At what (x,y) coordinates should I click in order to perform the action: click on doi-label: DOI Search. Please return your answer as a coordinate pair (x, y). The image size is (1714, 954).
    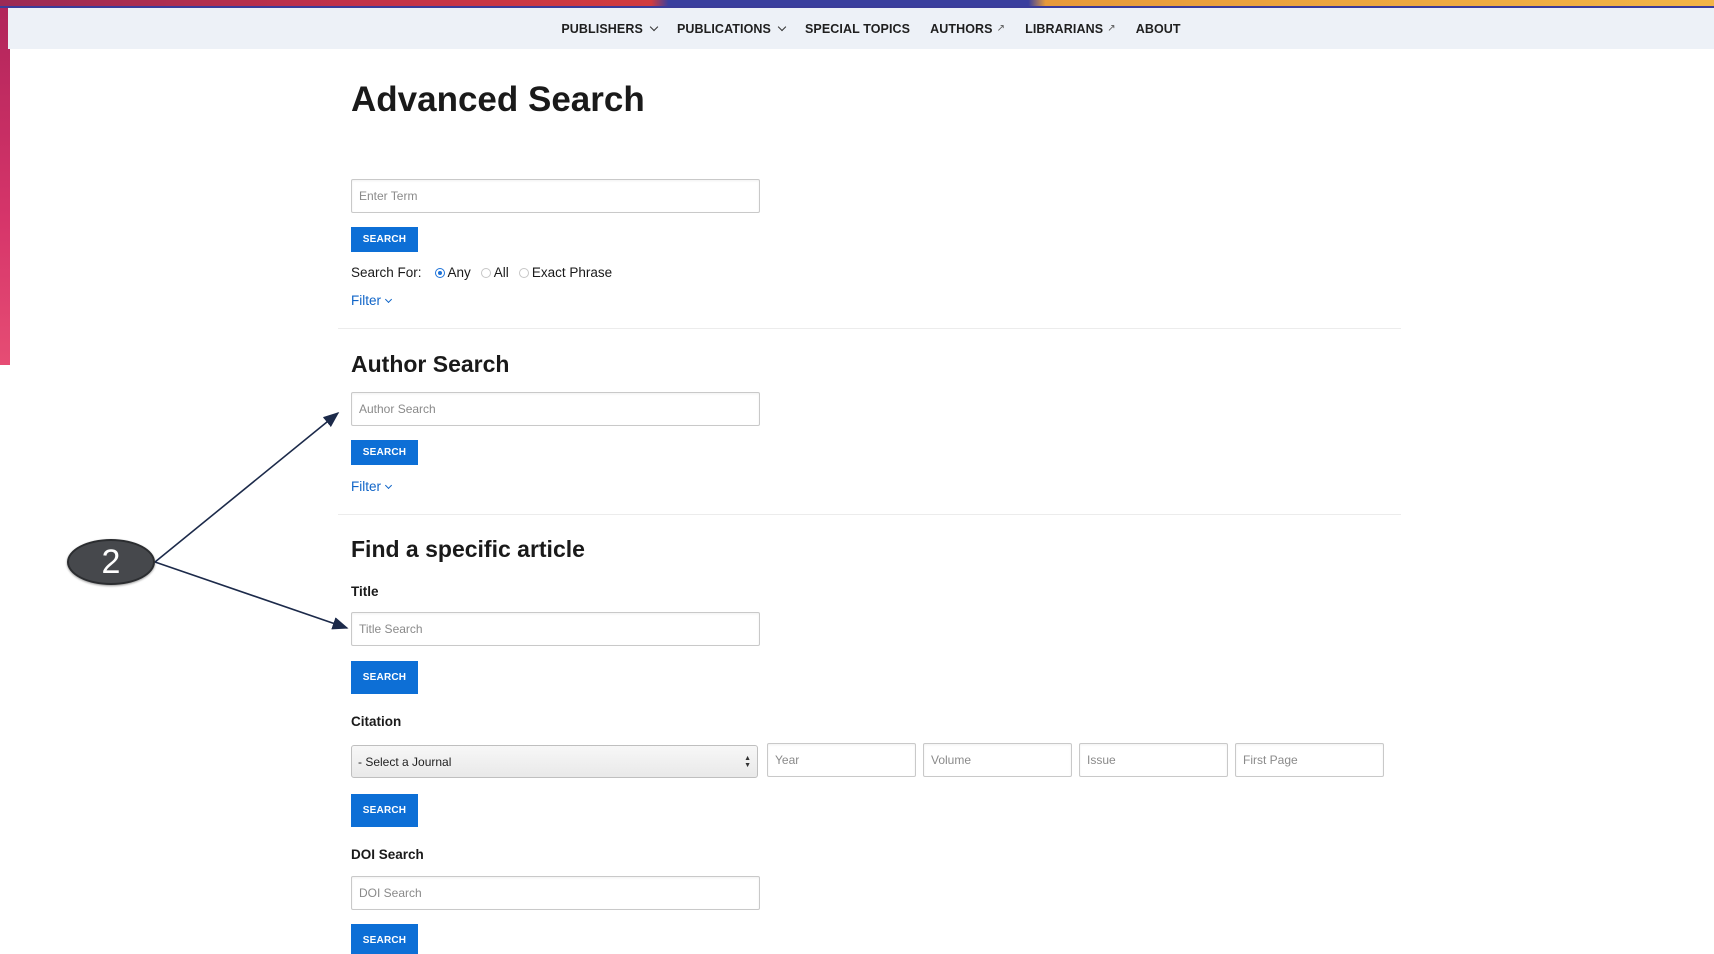
    Looking at the image, I should click on (387, 854).